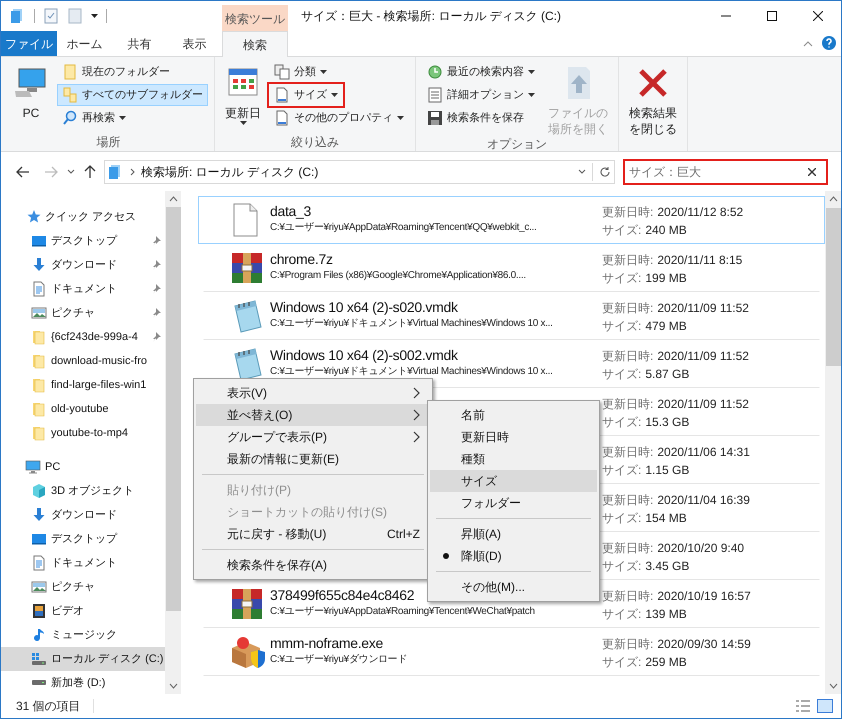  Describe the element at coordinates (306, 95) in the screenshot. I see `ribbon-button: サイズ` at that location.